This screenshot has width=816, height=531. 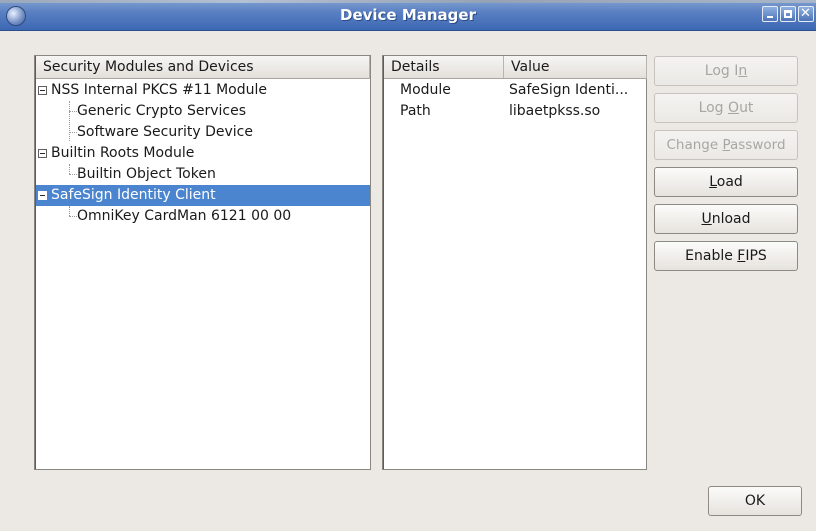 I want to click on log-out-button: Log Out, so click(x=726, y=108).